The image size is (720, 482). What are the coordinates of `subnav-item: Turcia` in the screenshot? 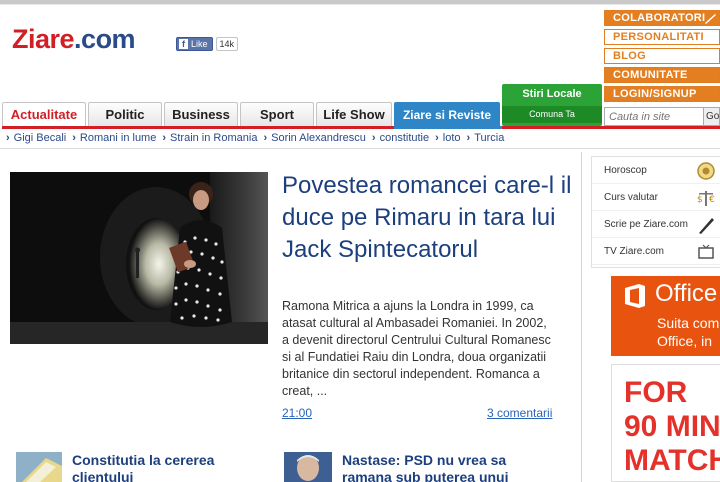 It's located at (485, 138).